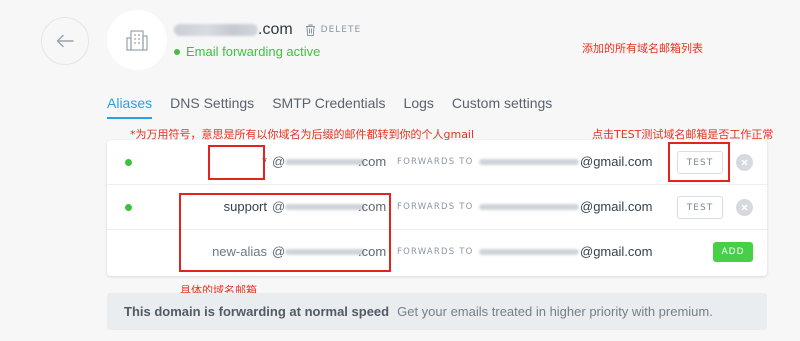 This screenshot has width=800, height=341. Describe the element at coordinates (310, 30) in the screenshot. I see `trash-icon` at that location.